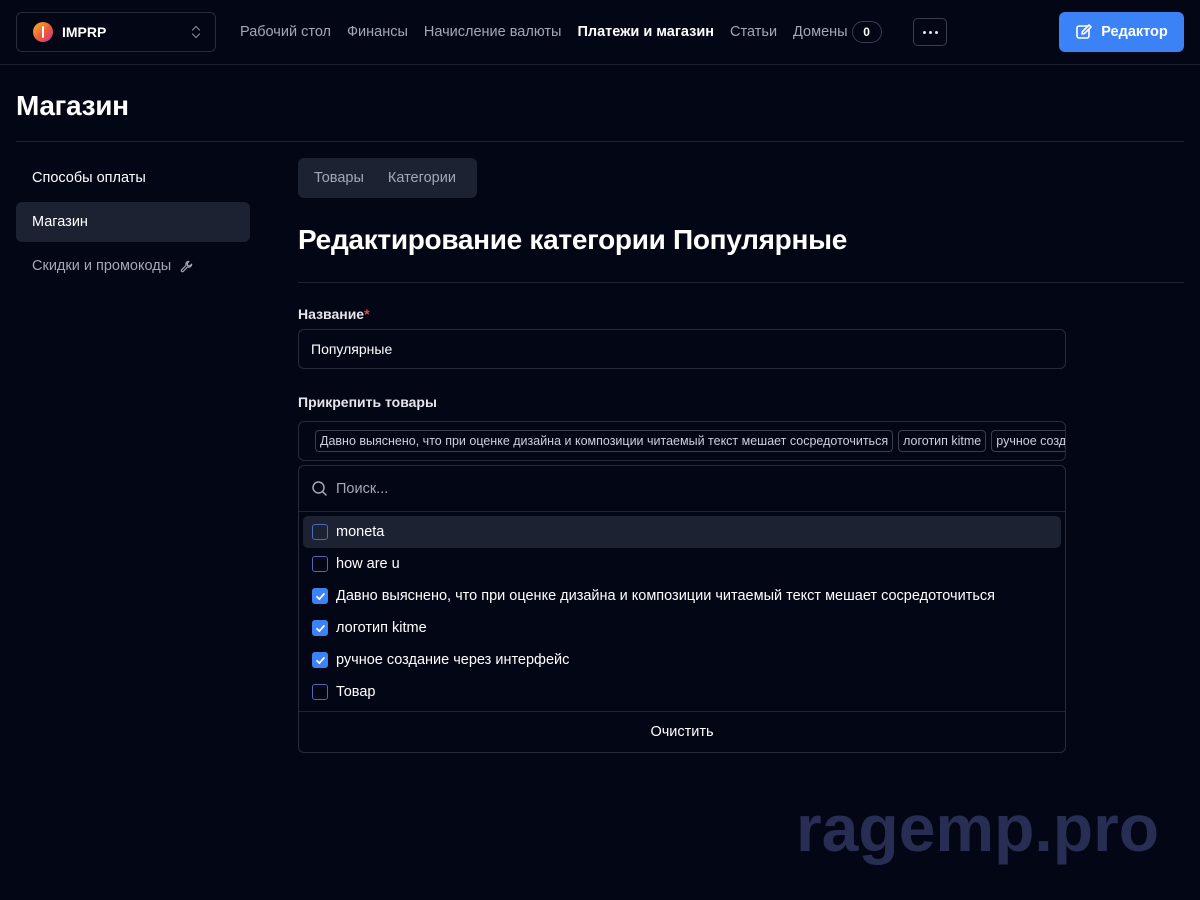 The height and width of the screenshot is (900, 1200). Describe the element at coordinates (1084, 31) in the screenshot. I see `edit-icon` at that location.